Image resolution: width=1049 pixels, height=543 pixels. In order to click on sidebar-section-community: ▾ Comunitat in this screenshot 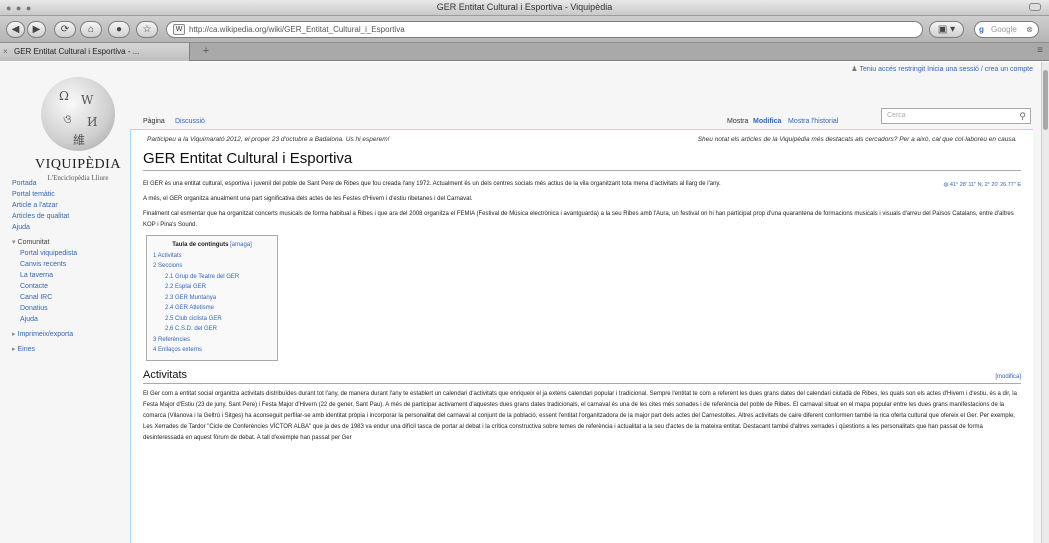, I will do `click(69, 242)`.